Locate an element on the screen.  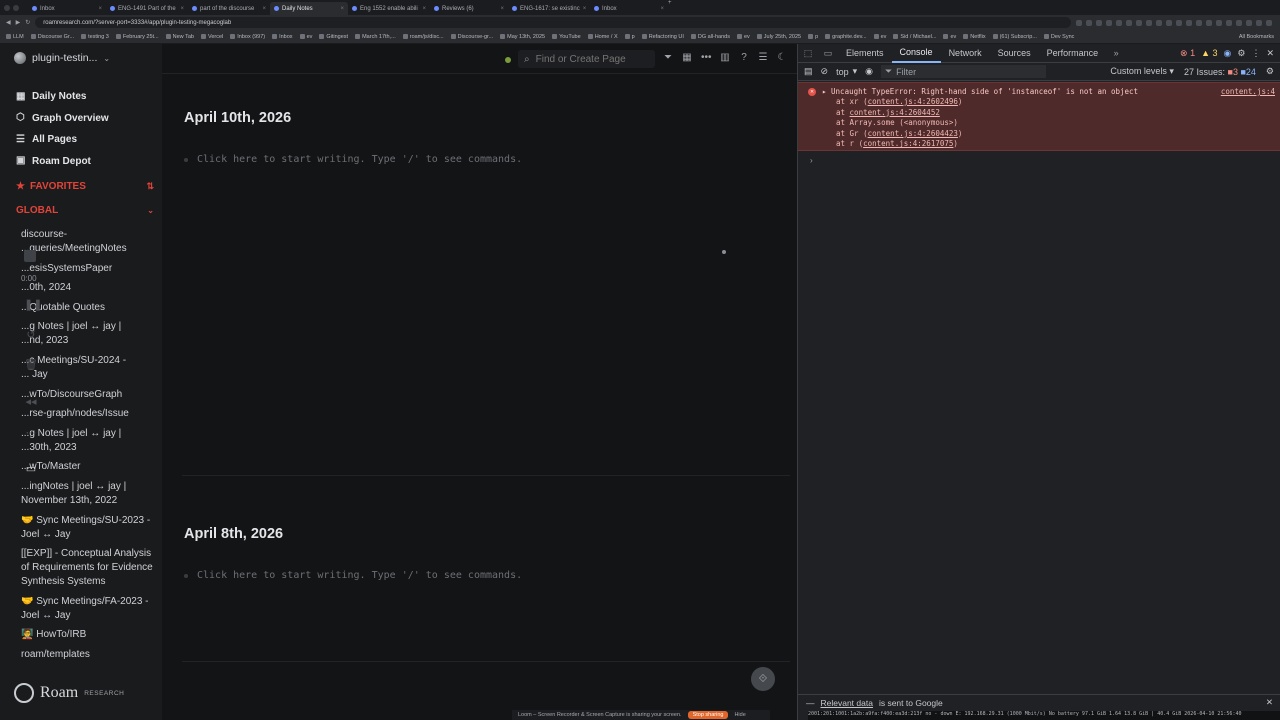
bookmark-item: YouTube is located at coordinates (566, 37).